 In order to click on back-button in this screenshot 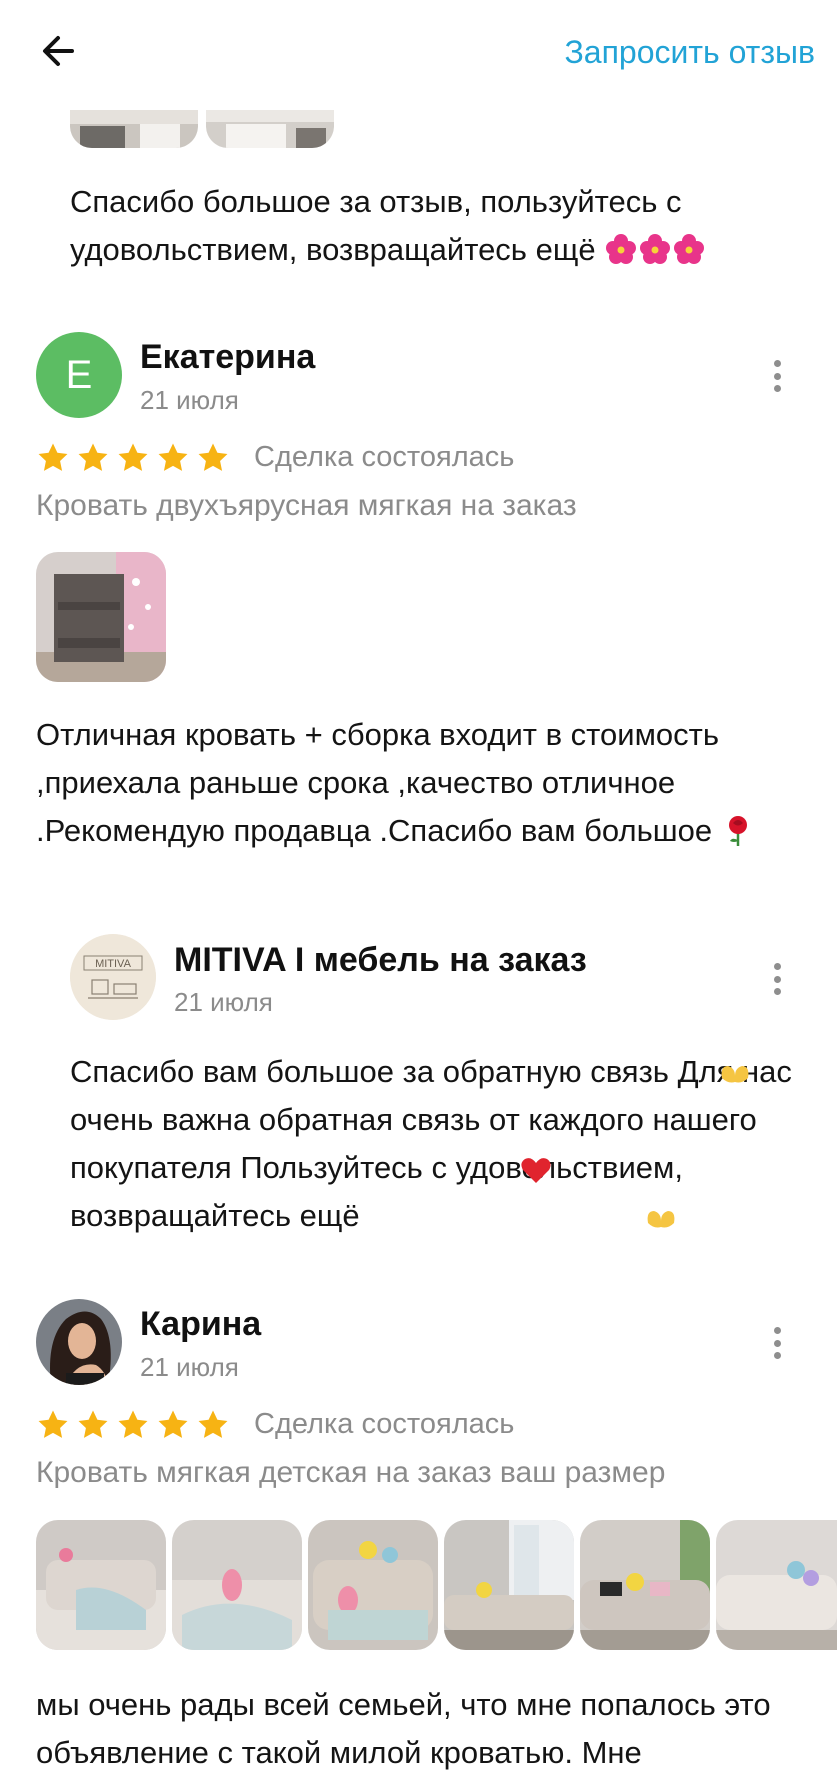, I will do `click(59, 51)`.